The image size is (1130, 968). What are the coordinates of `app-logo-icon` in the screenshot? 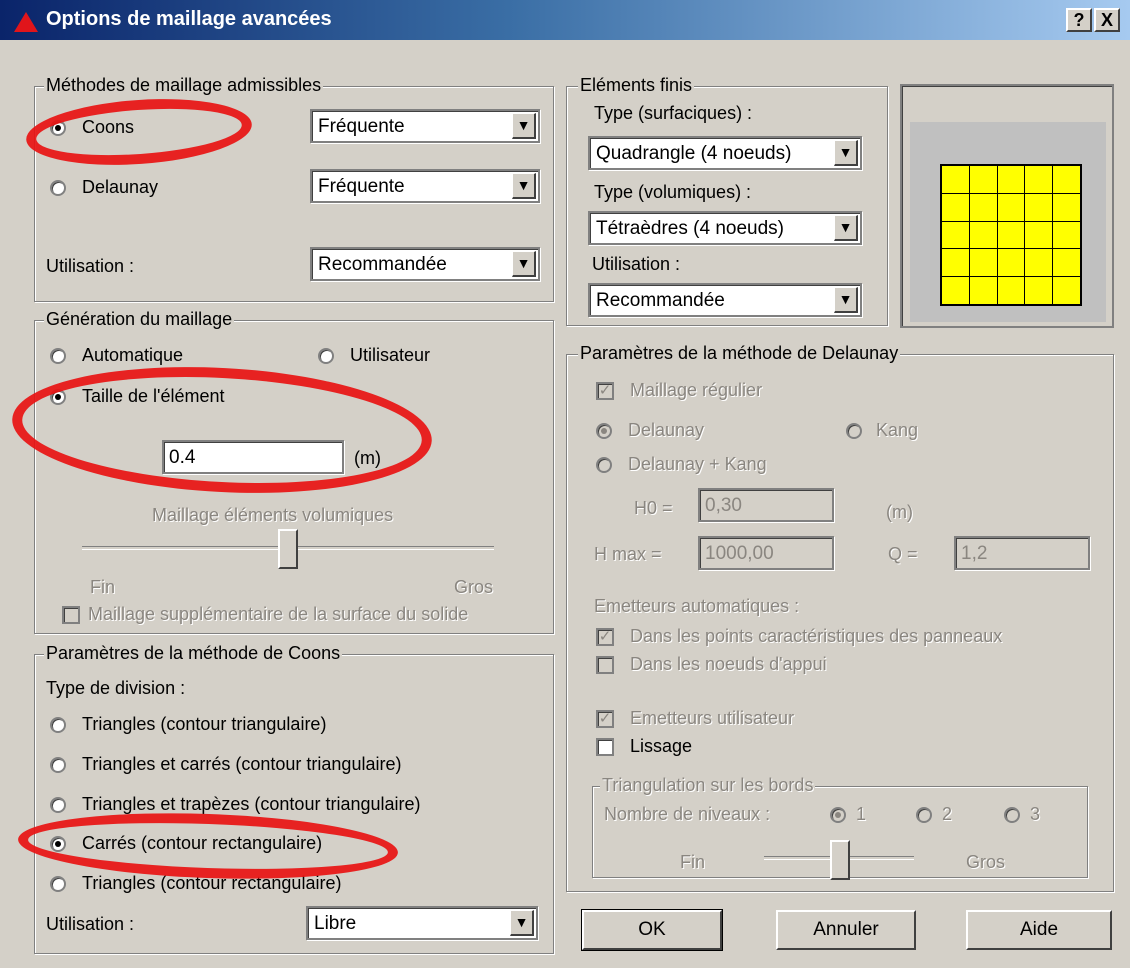 It's located at (26, 22).